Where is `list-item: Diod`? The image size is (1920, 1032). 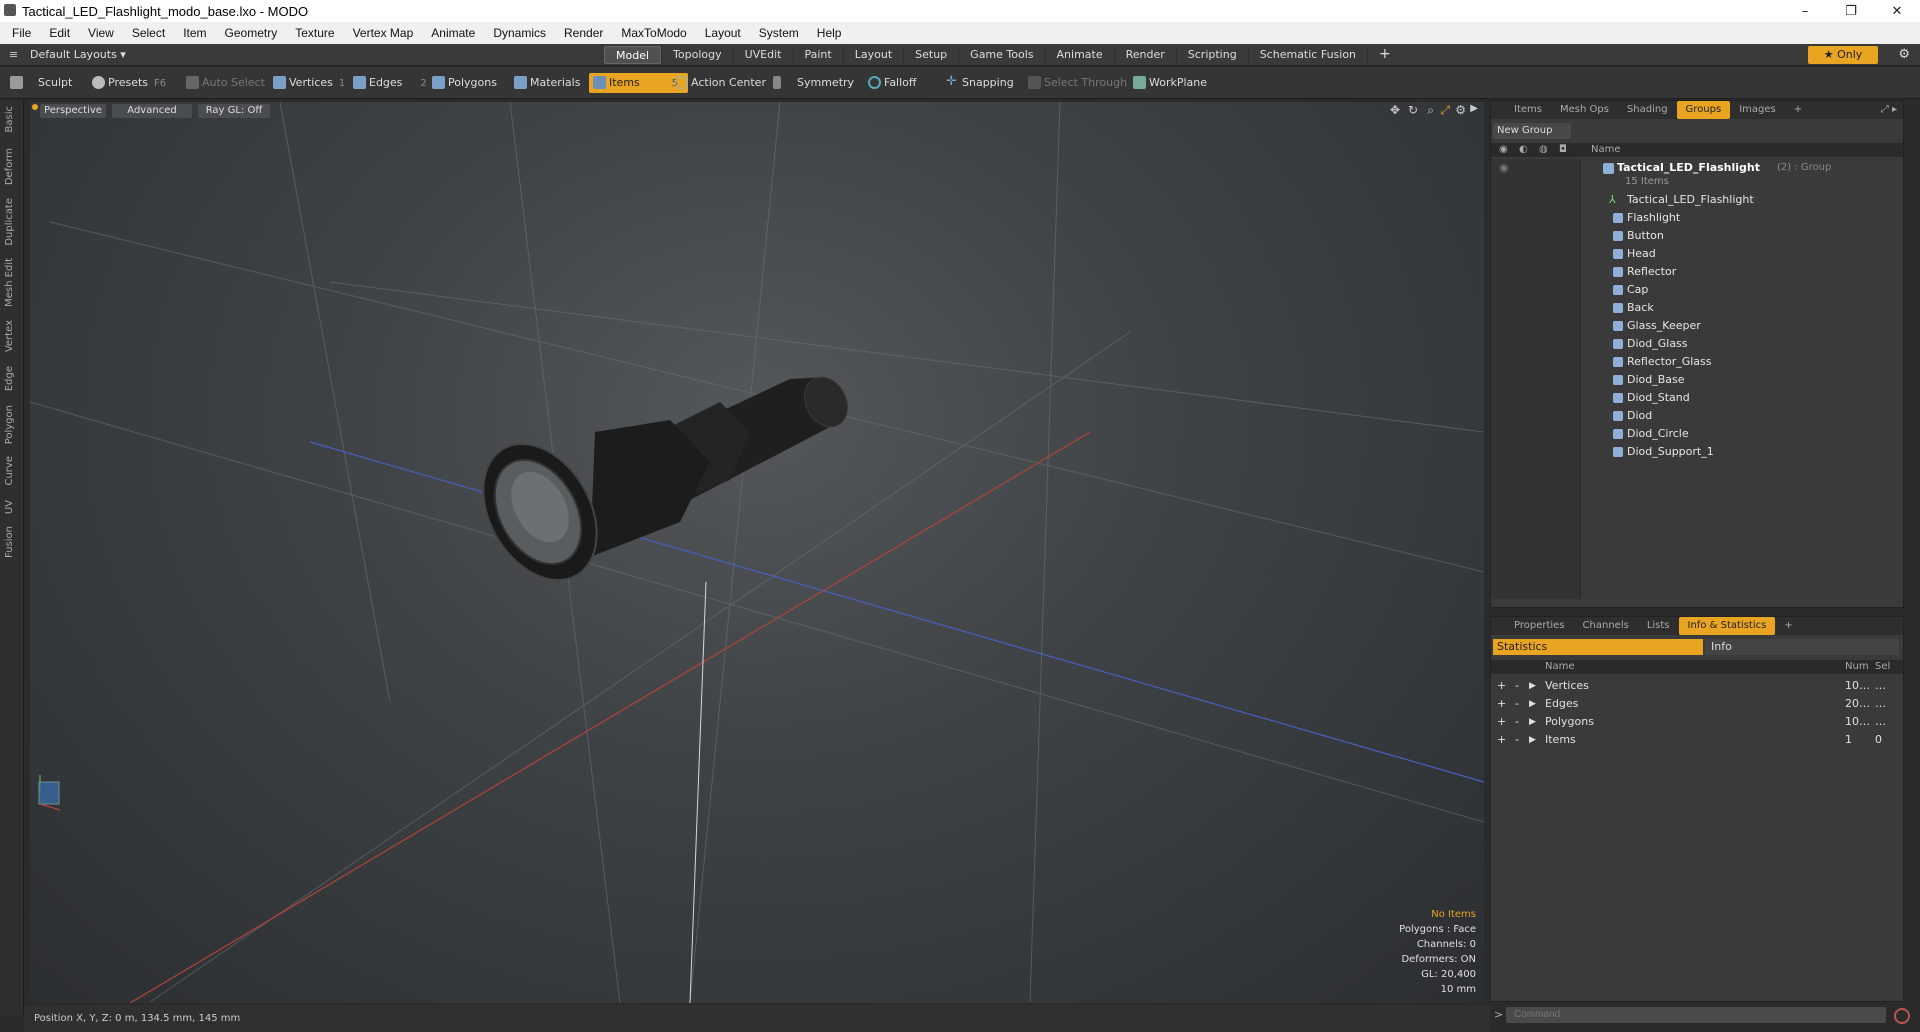 list-item: Diod is located at coordinates (1697, 416).